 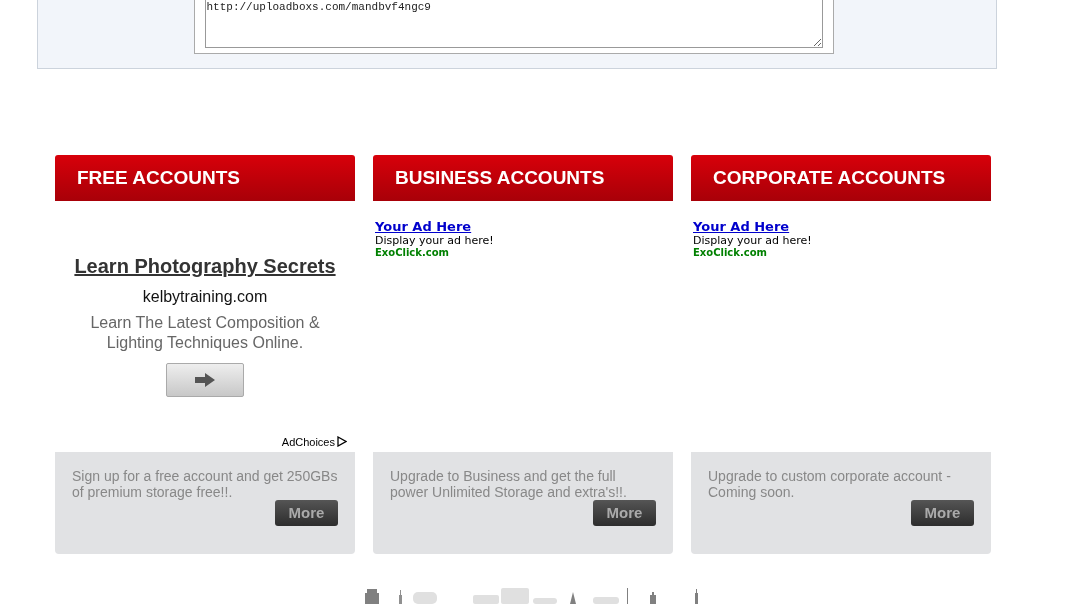 I want to click on ad-description: Learn The Latest Composition & Lighting Techniques Online., so click(x=205, y=333).